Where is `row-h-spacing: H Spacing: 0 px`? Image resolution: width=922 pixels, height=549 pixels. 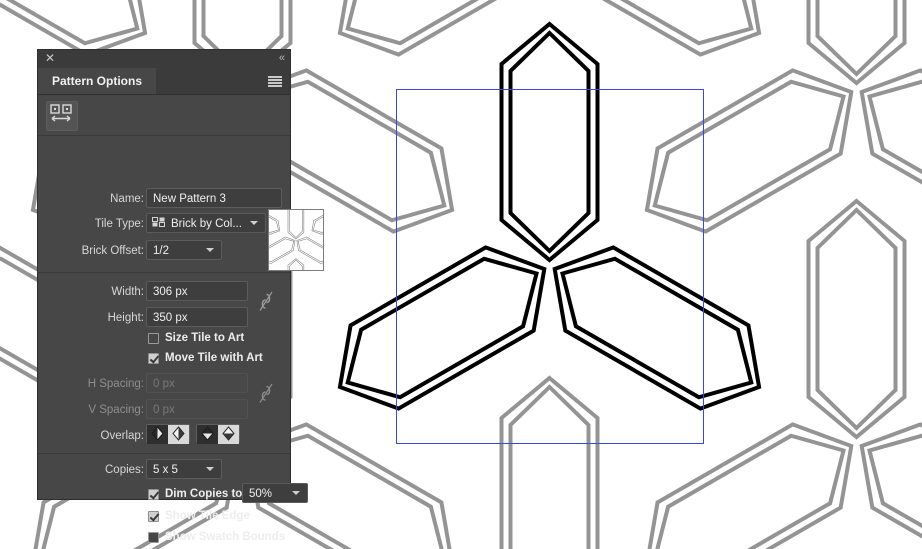
row-h-spacing: H Spacing: 0 px is located at coordinates (164, 386).